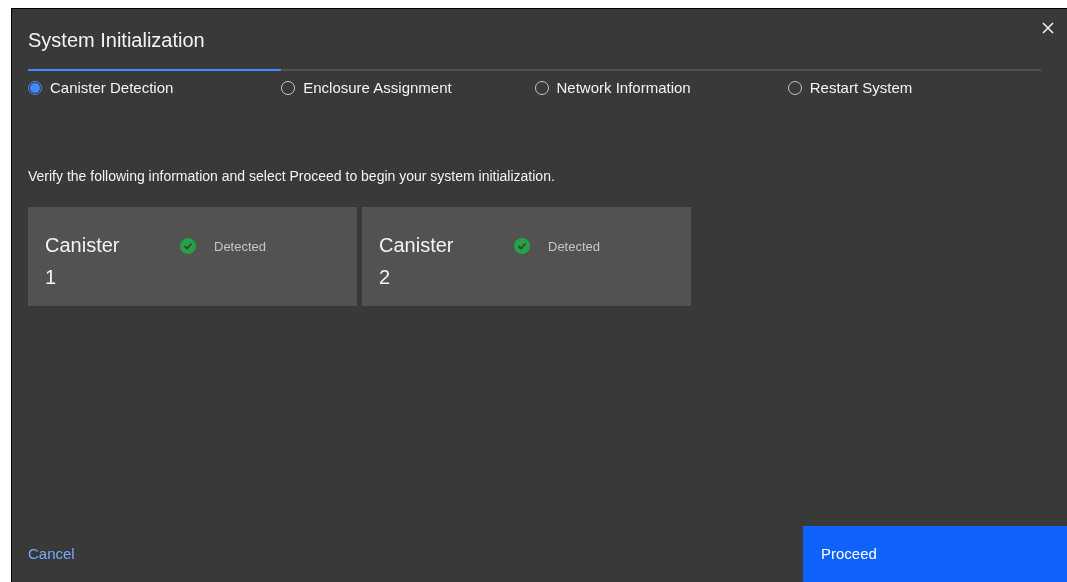  Describe the element at coordinates (385, 277) in the screenshot. I see `canister-number: 2` at that location.